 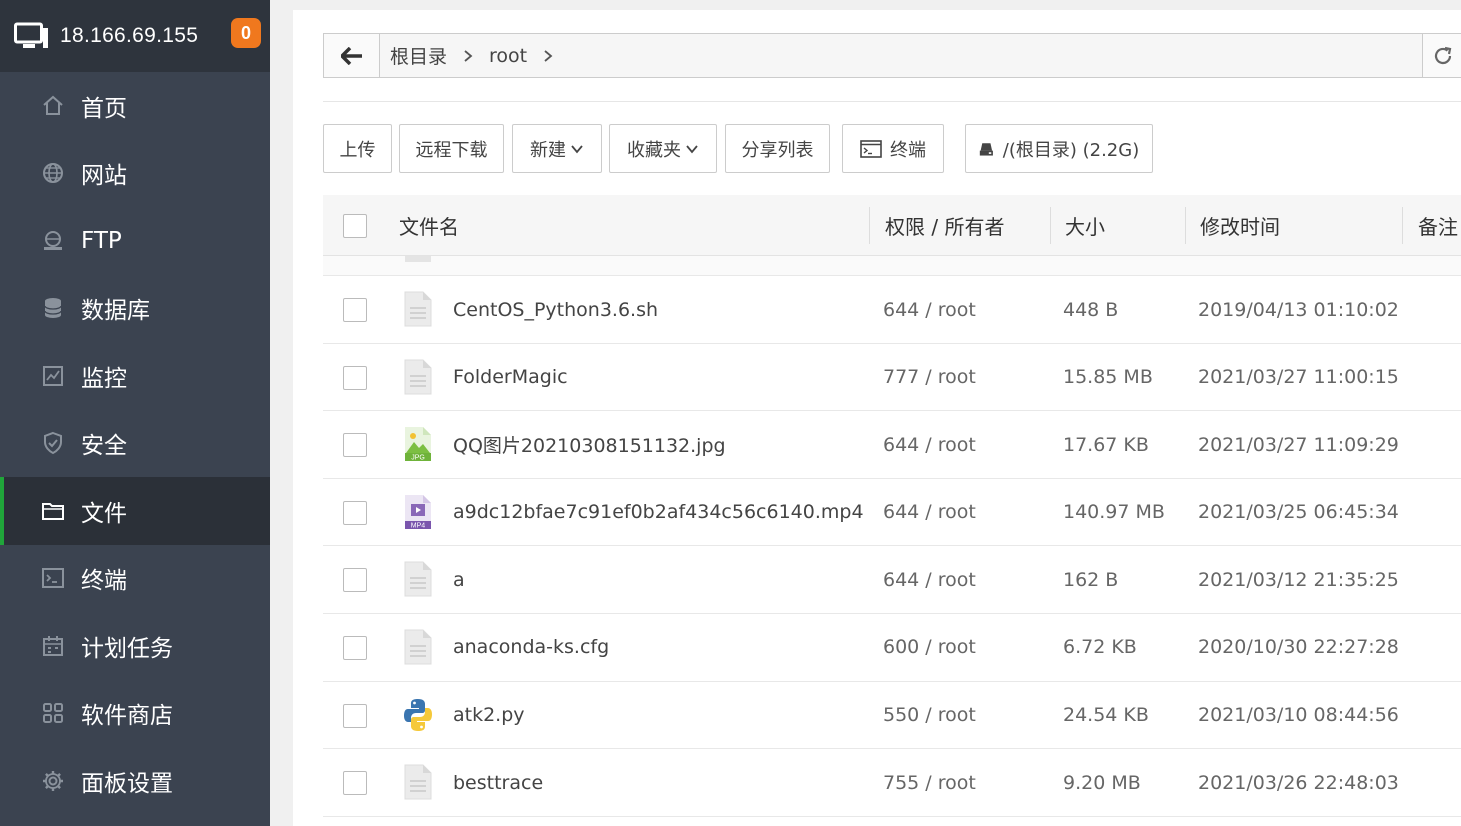 What do you see at coordinates (429, 225) in the screenshot?
I see `header-name: 文件名` at bounding box center [429, 225].